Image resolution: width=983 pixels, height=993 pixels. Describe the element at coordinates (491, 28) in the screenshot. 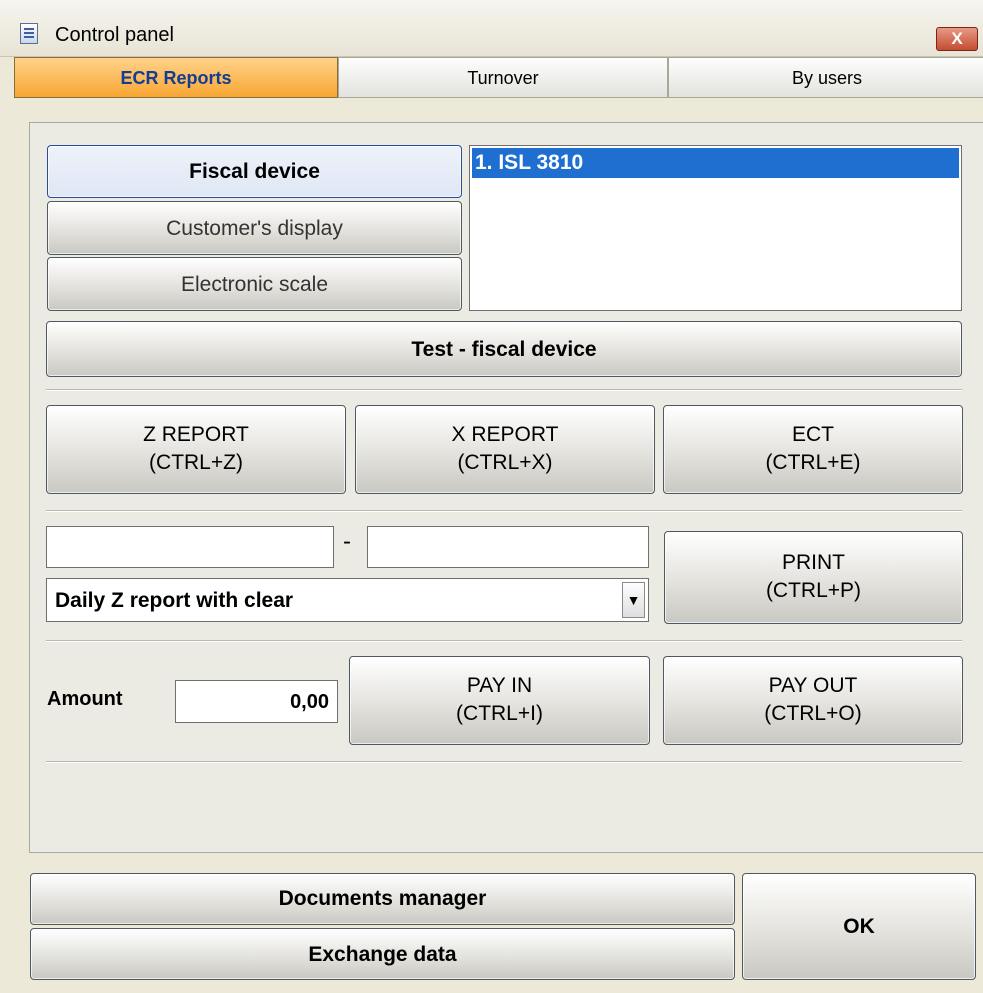

I see `title-bar: Control panel X` at that location.